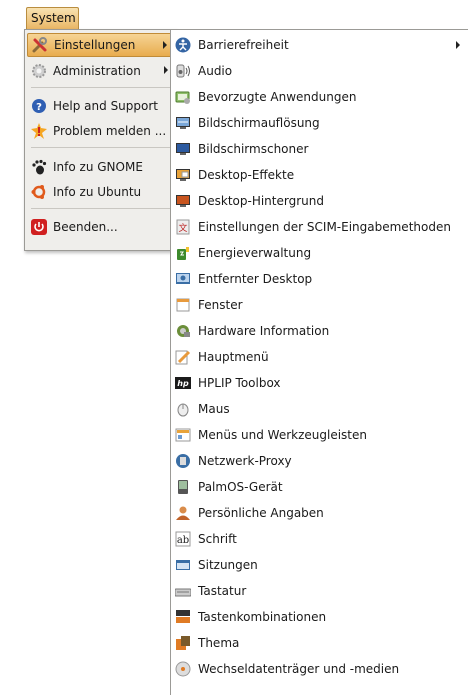 The image size is (468, 695). What do you see at coordinates (299, 669) in the screenshot?
I see `submenu-item-label: Wechseldatenträger und -medien` at bounding box center [299, 669].